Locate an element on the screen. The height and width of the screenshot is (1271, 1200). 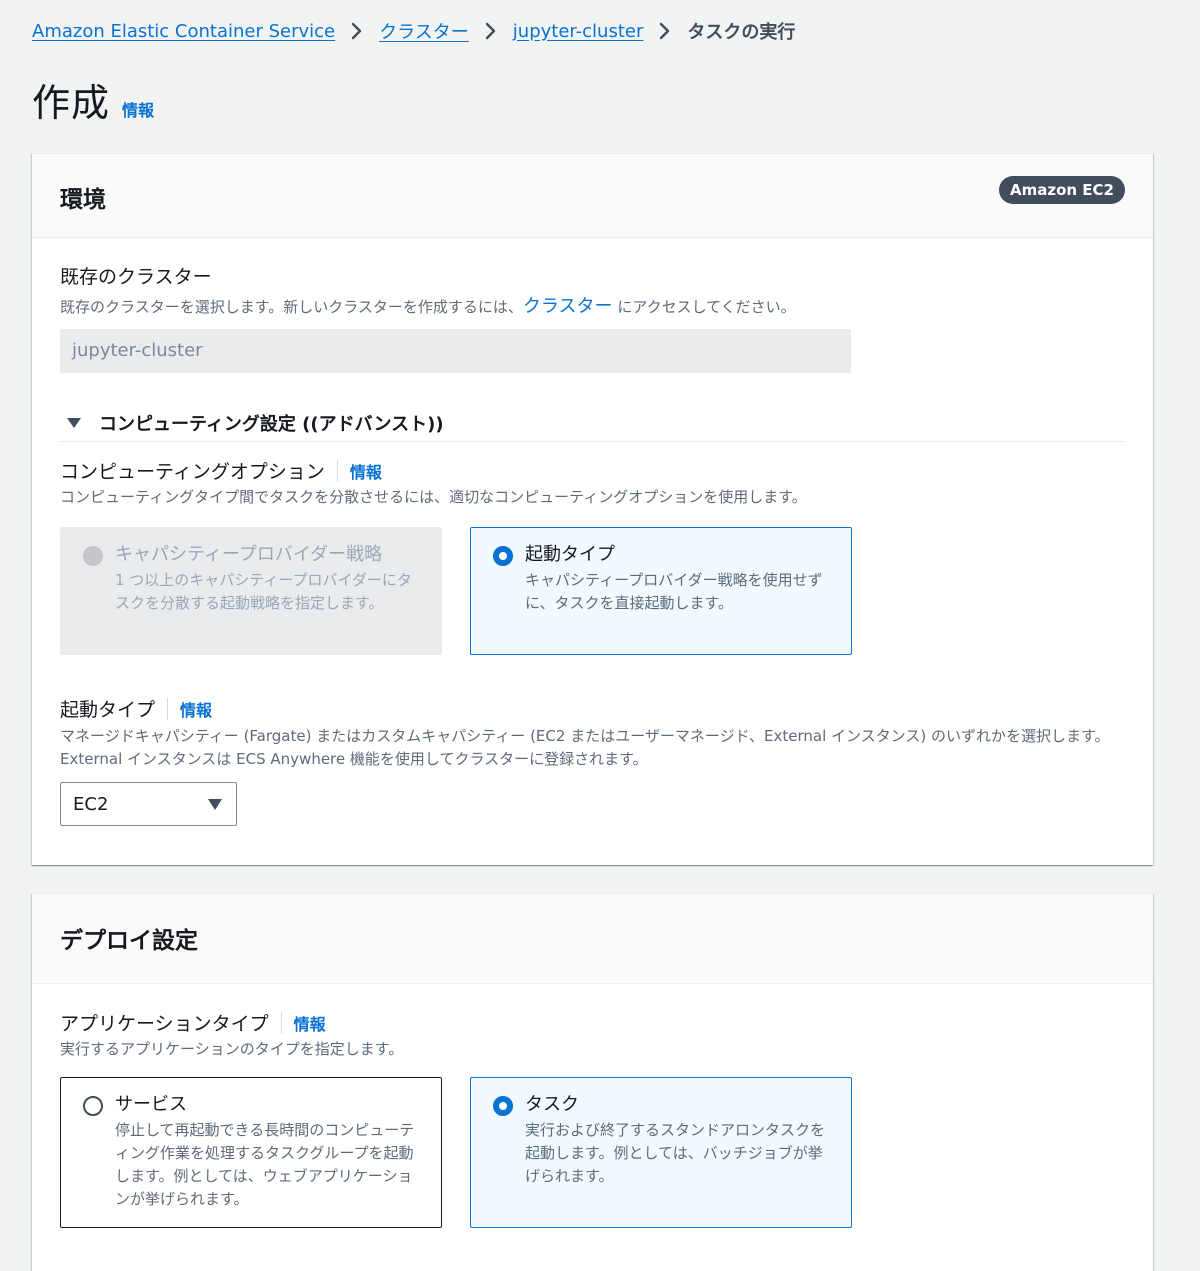
clusters-console-link: クラスター is located at coordinates (568, 306).